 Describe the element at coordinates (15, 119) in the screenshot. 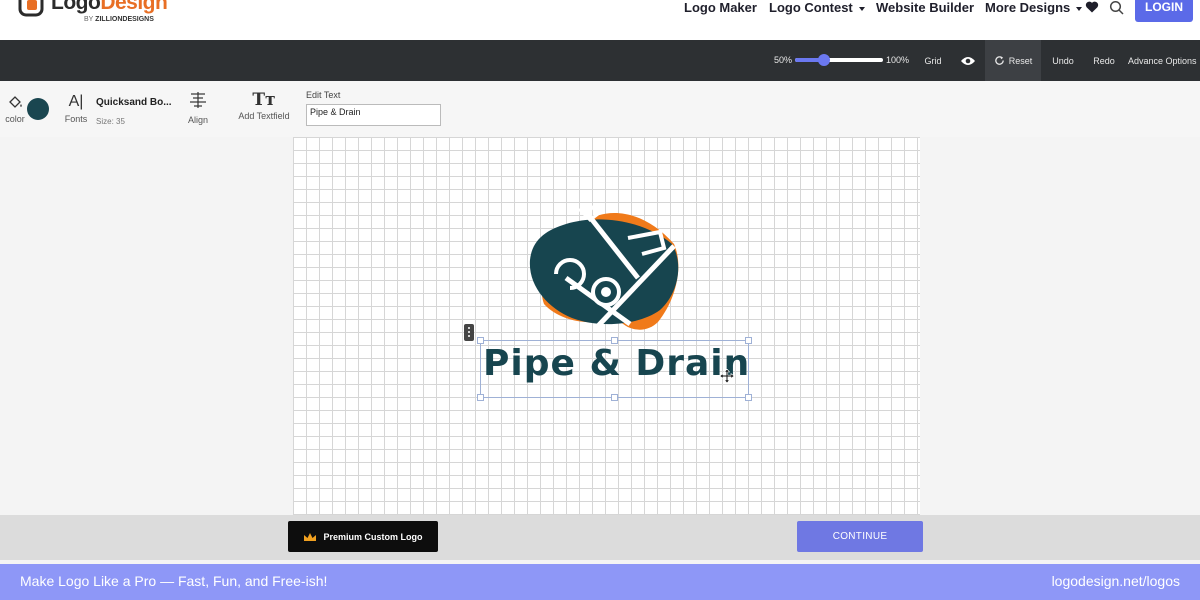

I see `color-label: color` at that location.